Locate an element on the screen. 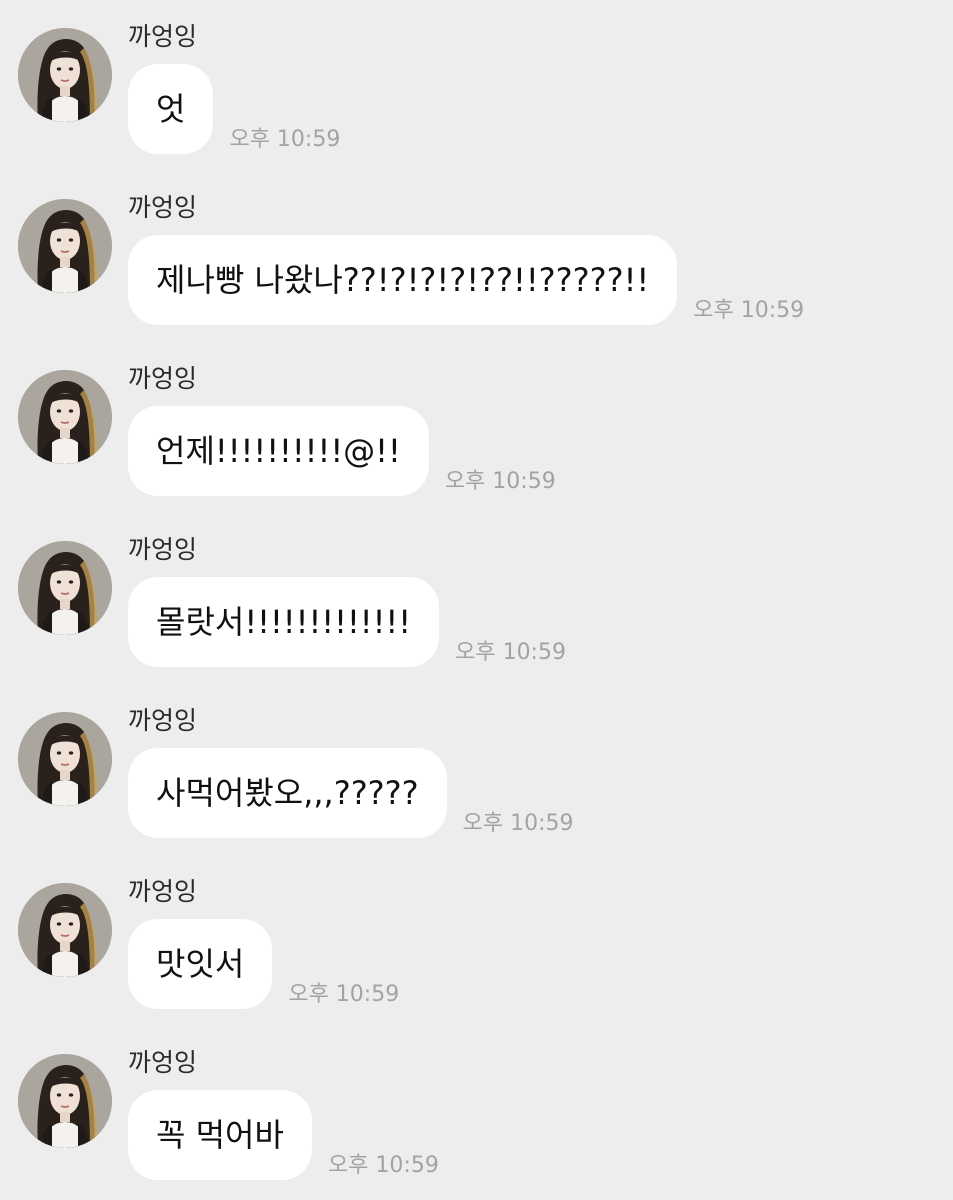 The image size is (953, 1200). message-row: 까엉잉 언제!!!!!!!!!!@!! 오후 10:59 is located at coordinates (476, 427).